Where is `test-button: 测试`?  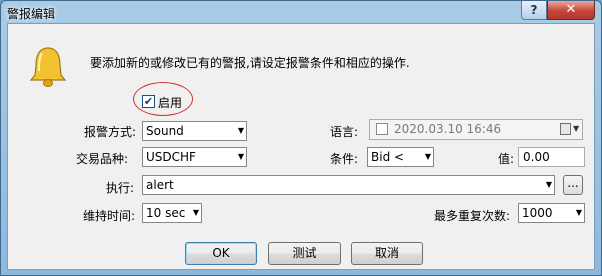 test-button: 测试 is located at coordinates (304, 253).